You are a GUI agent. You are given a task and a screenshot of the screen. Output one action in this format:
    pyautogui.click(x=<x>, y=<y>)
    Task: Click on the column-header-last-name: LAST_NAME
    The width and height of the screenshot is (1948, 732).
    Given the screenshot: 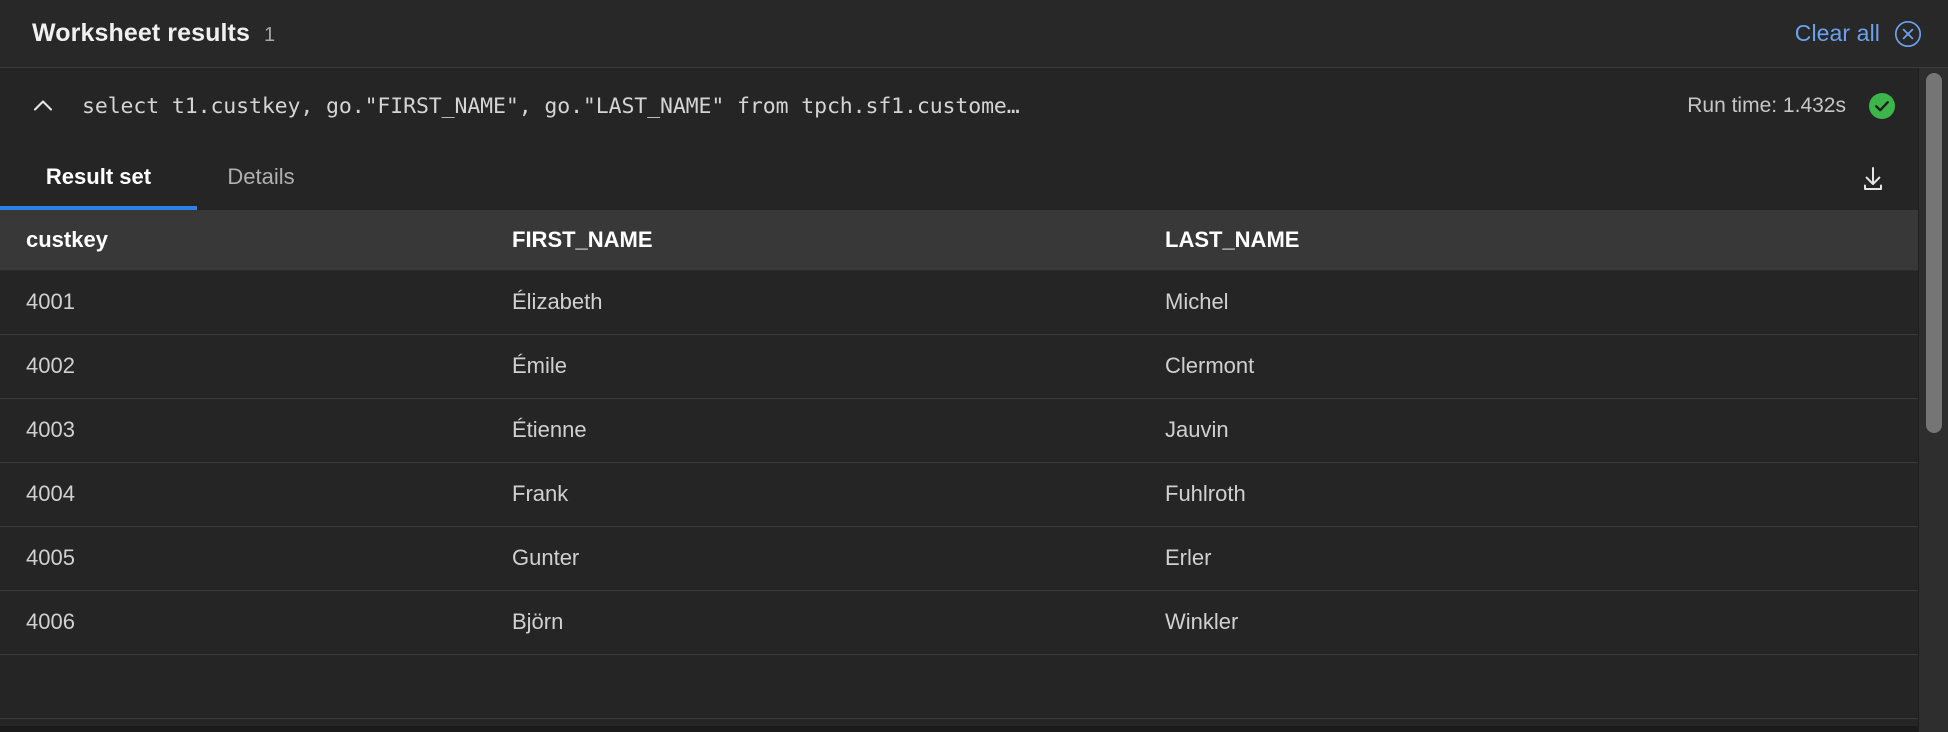 What is the action you would take?
    pyautogui.click(x=1528, y=240)
    